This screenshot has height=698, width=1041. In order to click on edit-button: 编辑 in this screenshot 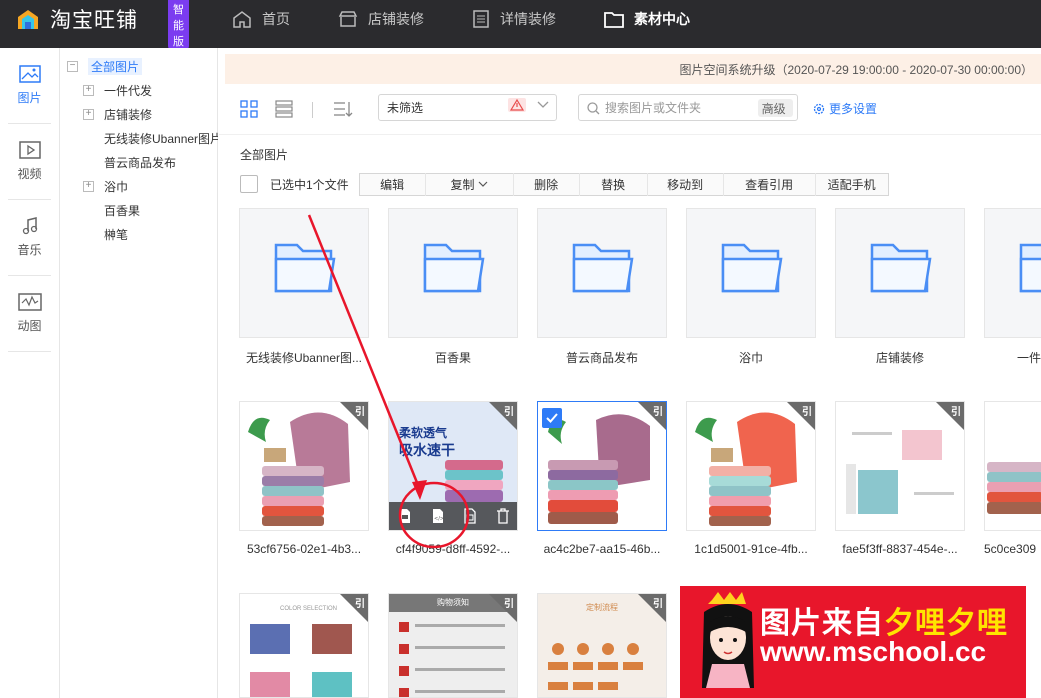, I will do `click(393, 184)`.